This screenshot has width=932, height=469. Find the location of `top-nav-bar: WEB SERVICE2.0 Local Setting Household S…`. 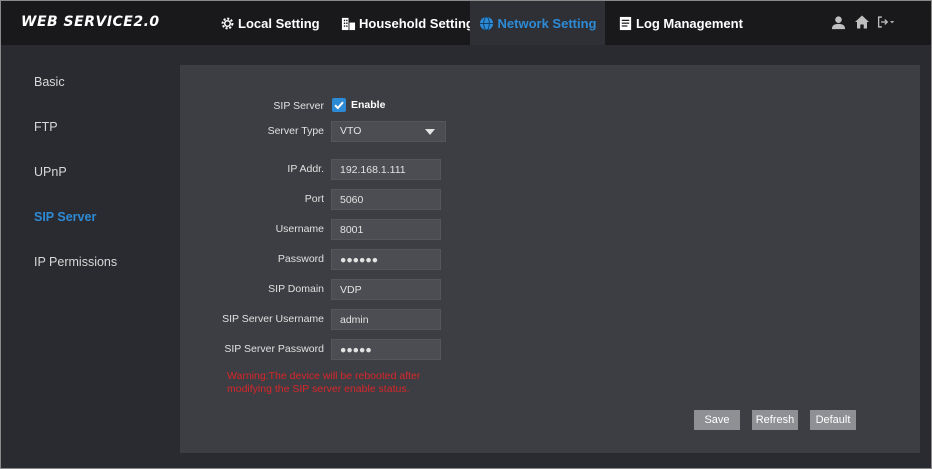

top-nav-bar: WEB SERVICE2.0 Local Setting Household S… is located at coordinates (466, 23).